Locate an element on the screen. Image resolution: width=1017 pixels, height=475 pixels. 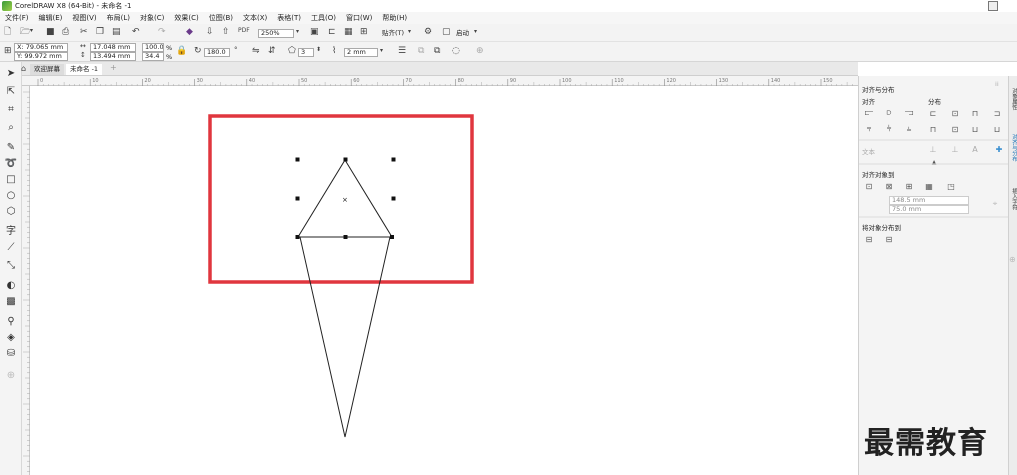
interactive-fill-icon: ◈ is located at coordinates (11, 337).